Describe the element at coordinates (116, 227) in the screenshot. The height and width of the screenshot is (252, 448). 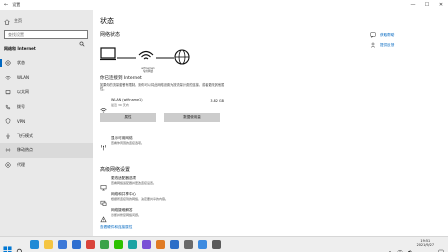
I see `hardware-properties-link: 查看硬件和连接属性` at that location.